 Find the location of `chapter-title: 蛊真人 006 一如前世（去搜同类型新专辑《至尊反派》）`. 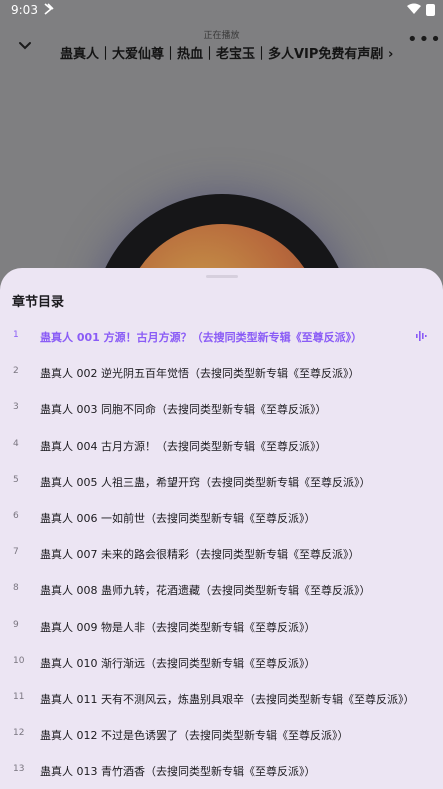

chapter-title: 蛊真人 006 一如前世（去搜同类型新专辑《至尊反派》） is located at coordinates (178, 518).